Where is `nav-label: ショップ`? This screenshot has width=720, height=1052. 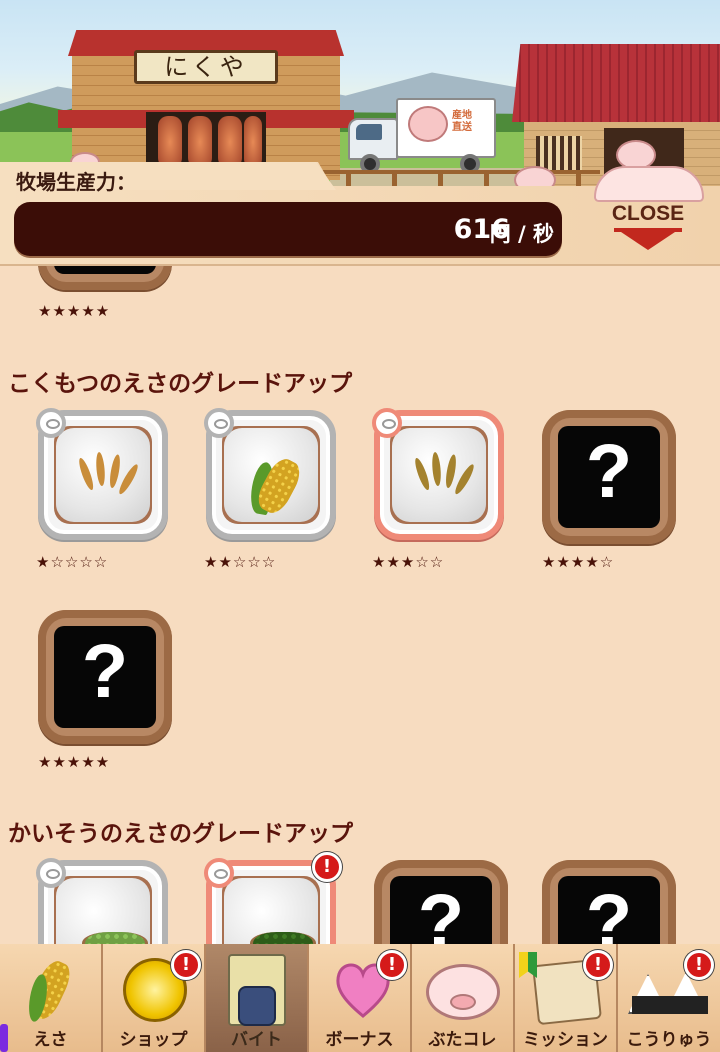 nav-label: ショップ is located at coordinates (153, 1040).